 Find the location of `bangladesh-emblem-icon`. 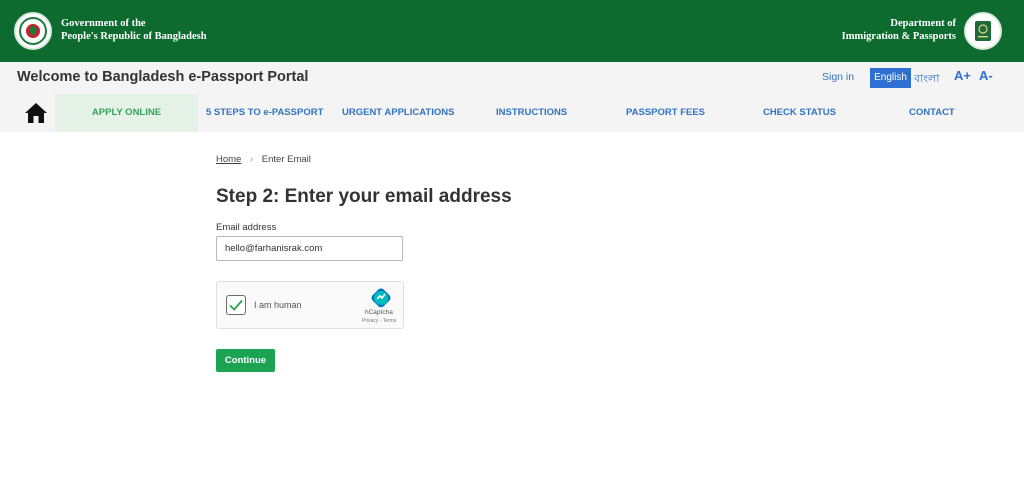

bangladesh-emblem-icon is located at coordinates (33, 31).